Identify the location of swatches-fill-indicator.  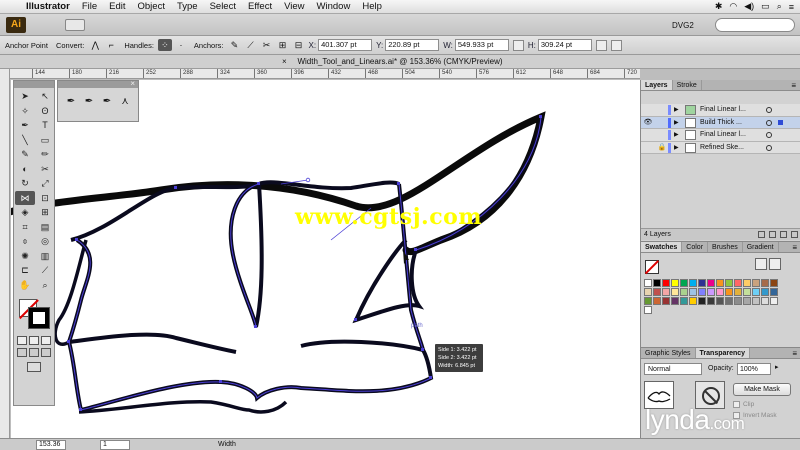
(652, 267).